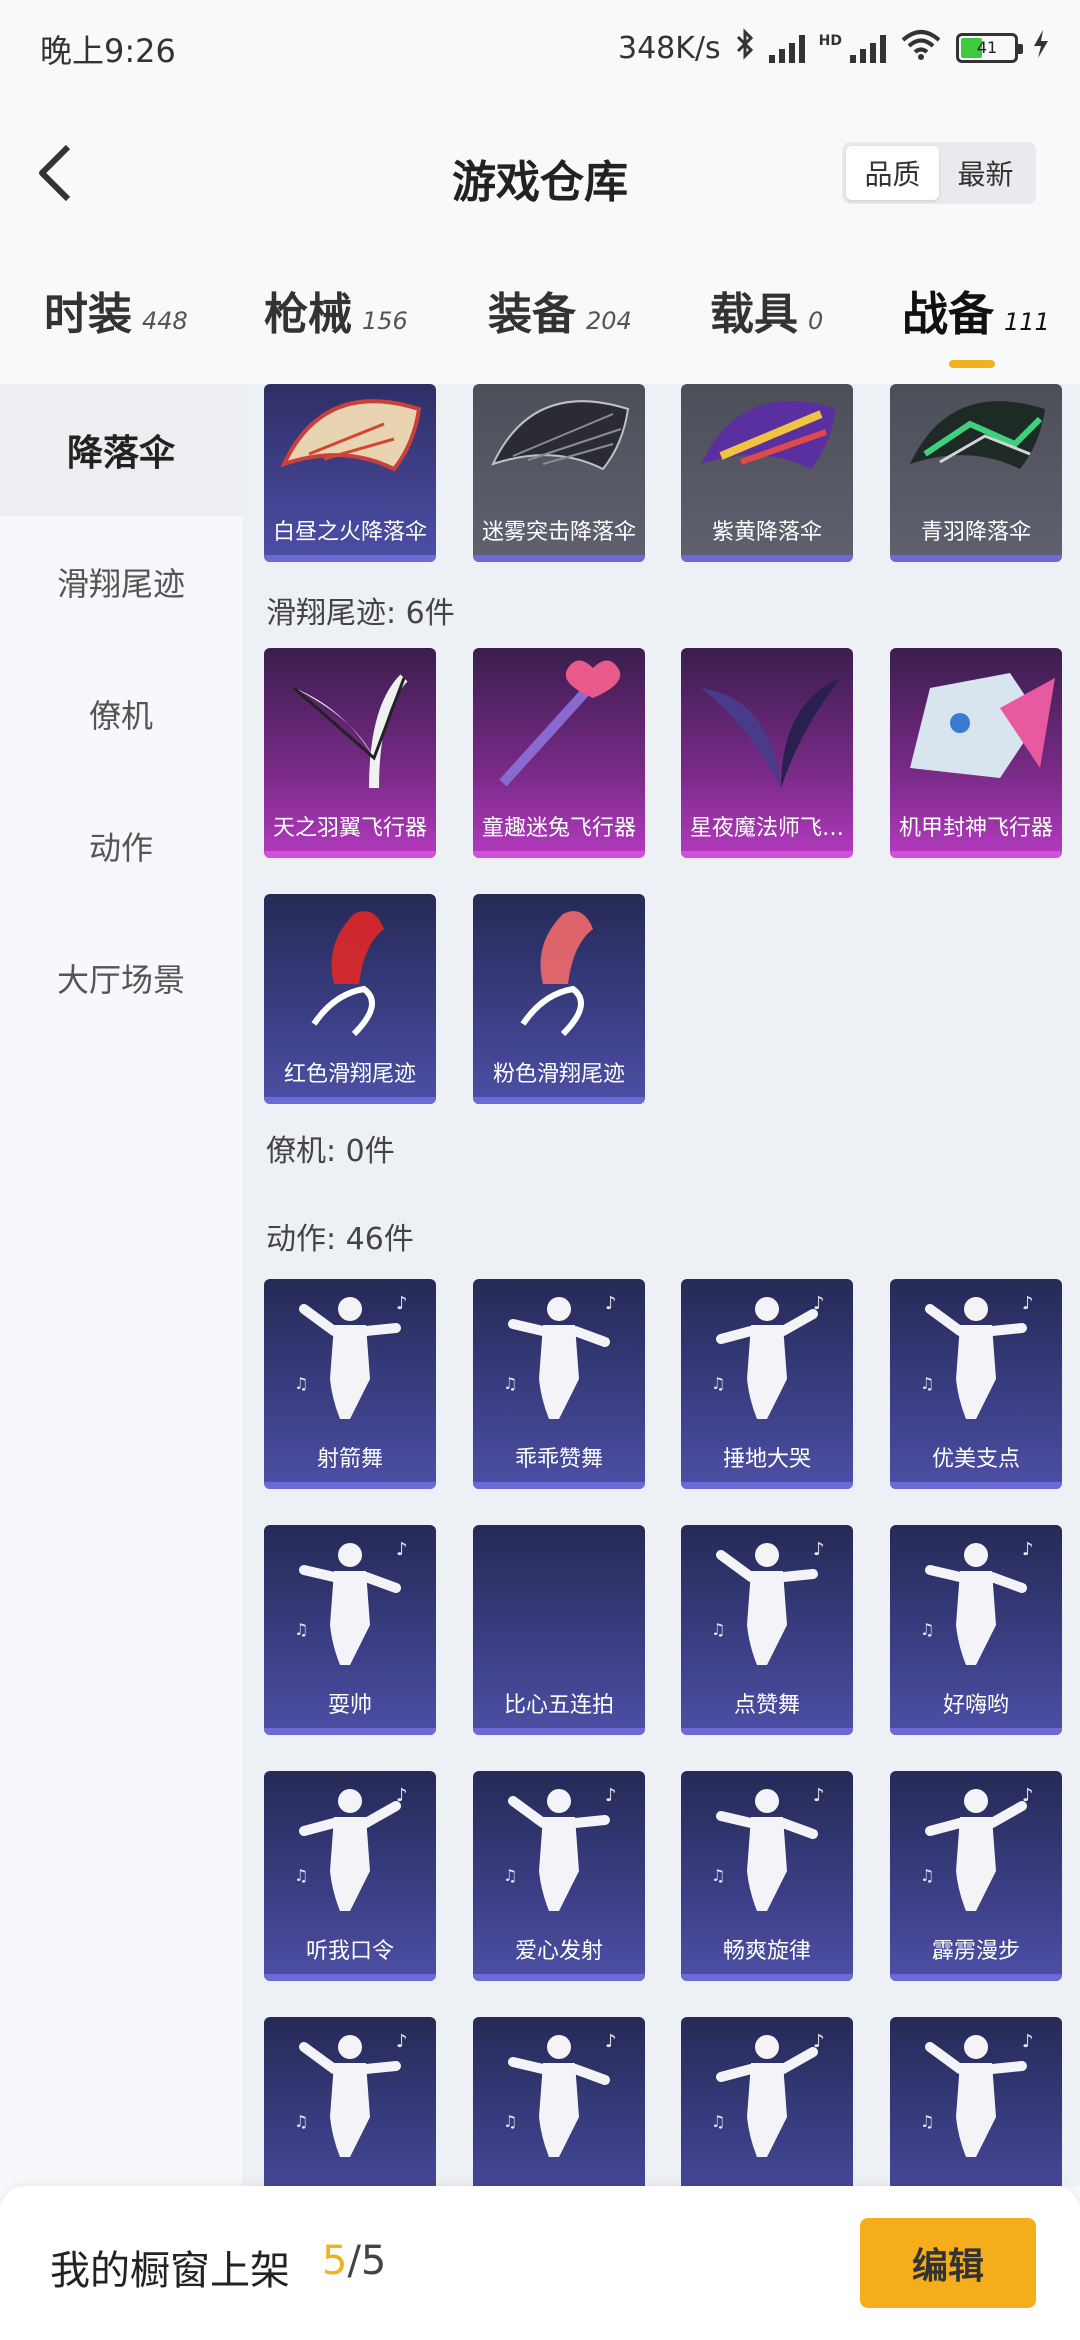 The width and height of the screenshot is (1080, 2340). What do you see at coordinates (976, 323) in the screenshot?
I see `tab-battle-gear: 战备 111` at bounding box center [976, 323].